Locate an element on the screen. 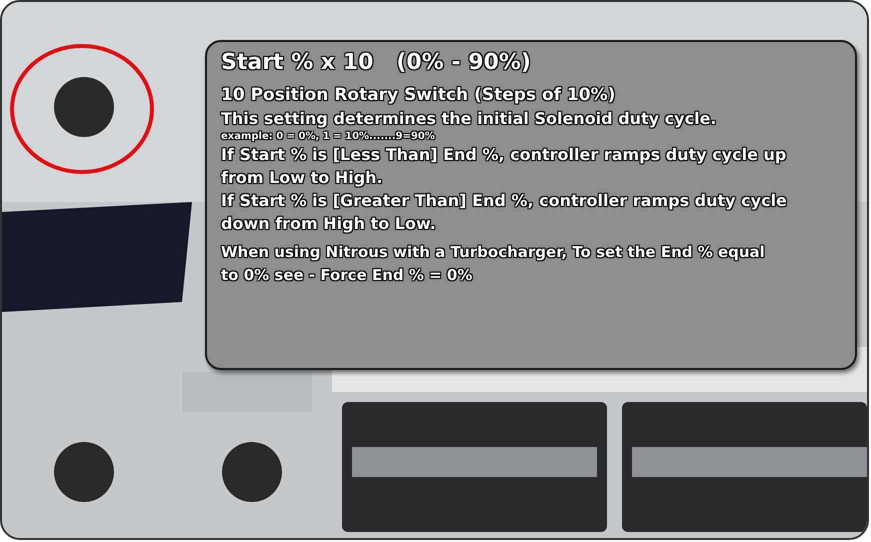 Image resolution: width=871 pixels, height=542 pixels. tooltip-text: This setting determines the initial Solenoid duty cycle. is located at coordinates (468, 119).